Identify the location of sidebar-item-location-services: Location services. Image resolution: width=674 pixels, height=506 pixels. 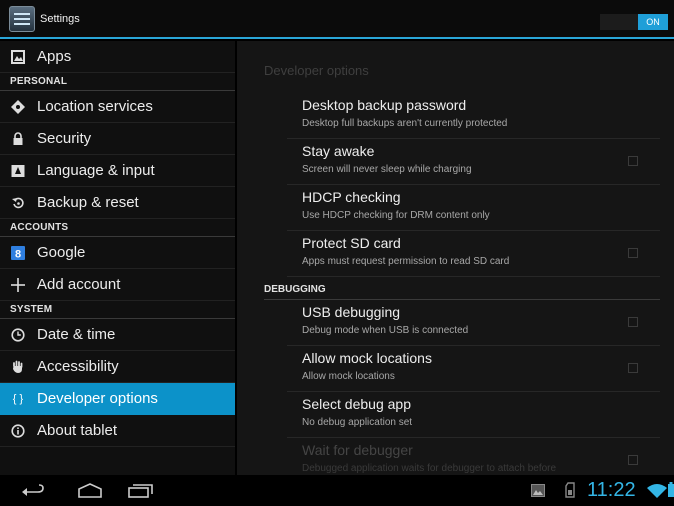
(117, 107).